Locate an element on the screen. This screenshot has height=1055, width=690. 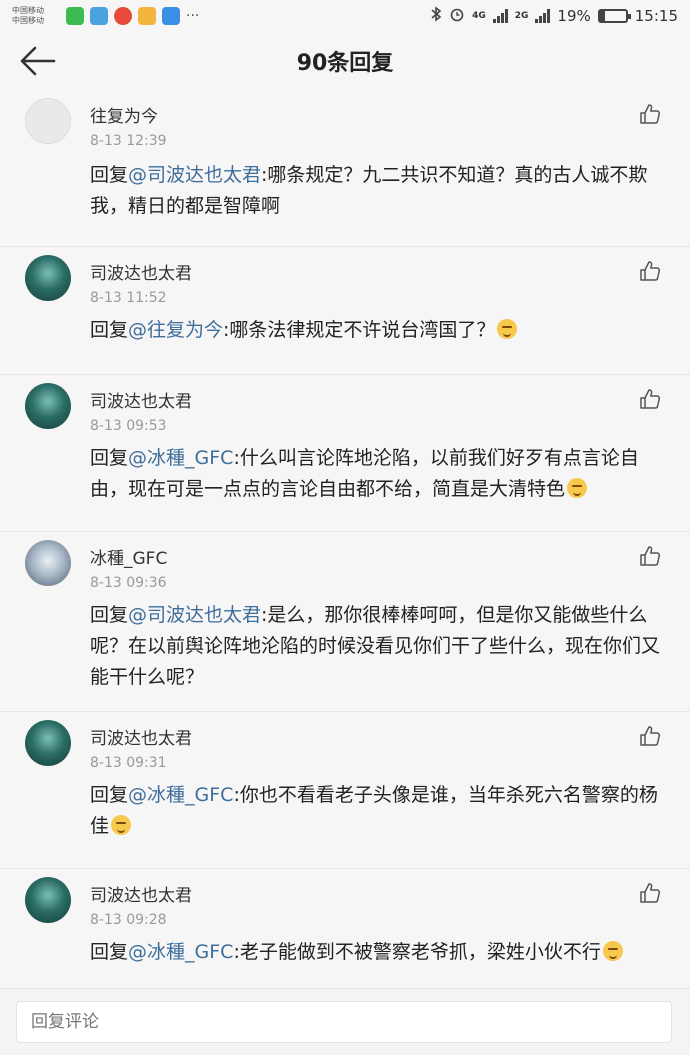
comment-body: 回复@冰種_GFC:你也不看看老子头像是谁，当年杀死六名警察的杨佳 is located at coordinates (379, 811).